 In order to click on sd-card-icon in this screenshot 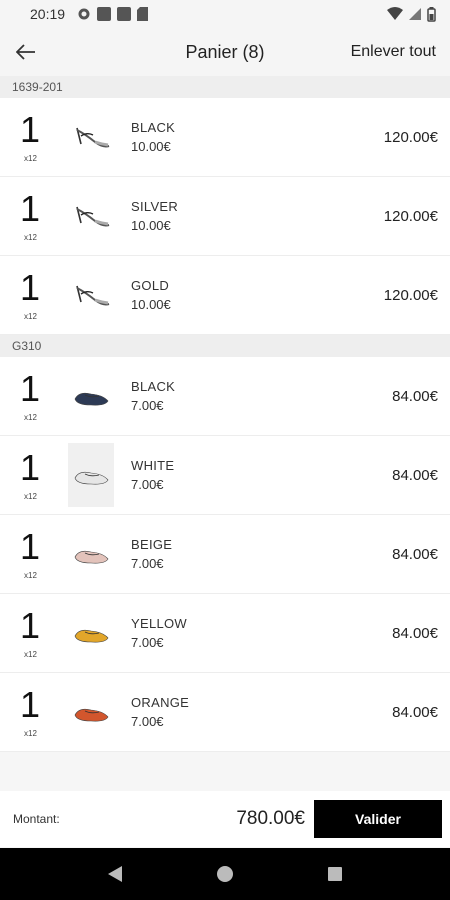, I will do `click(143, 14)`.